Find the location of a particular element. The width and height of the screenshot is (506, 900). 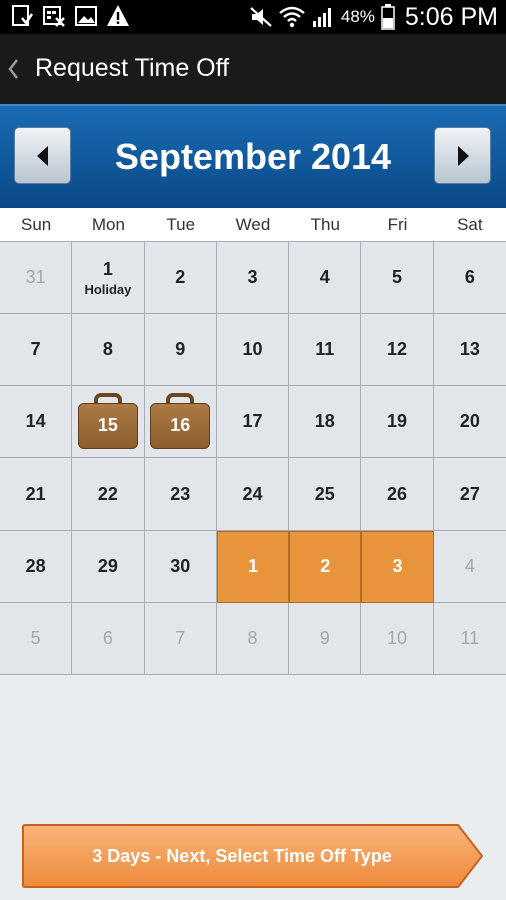

weekday-label: Thu is located at coordinates (325, 224).